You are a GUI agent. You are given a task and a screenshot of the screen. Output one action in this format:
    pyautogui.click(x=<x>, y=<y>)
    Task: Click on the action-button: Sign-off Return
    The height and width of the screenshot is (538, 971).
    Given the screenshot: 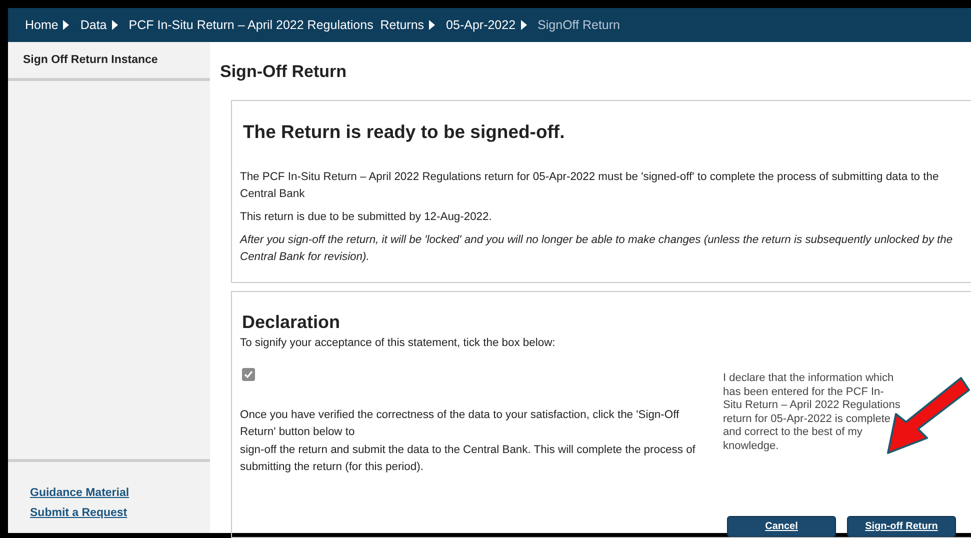 What is the action you would take?
    pyautogui.click(x=901, y=526)
    